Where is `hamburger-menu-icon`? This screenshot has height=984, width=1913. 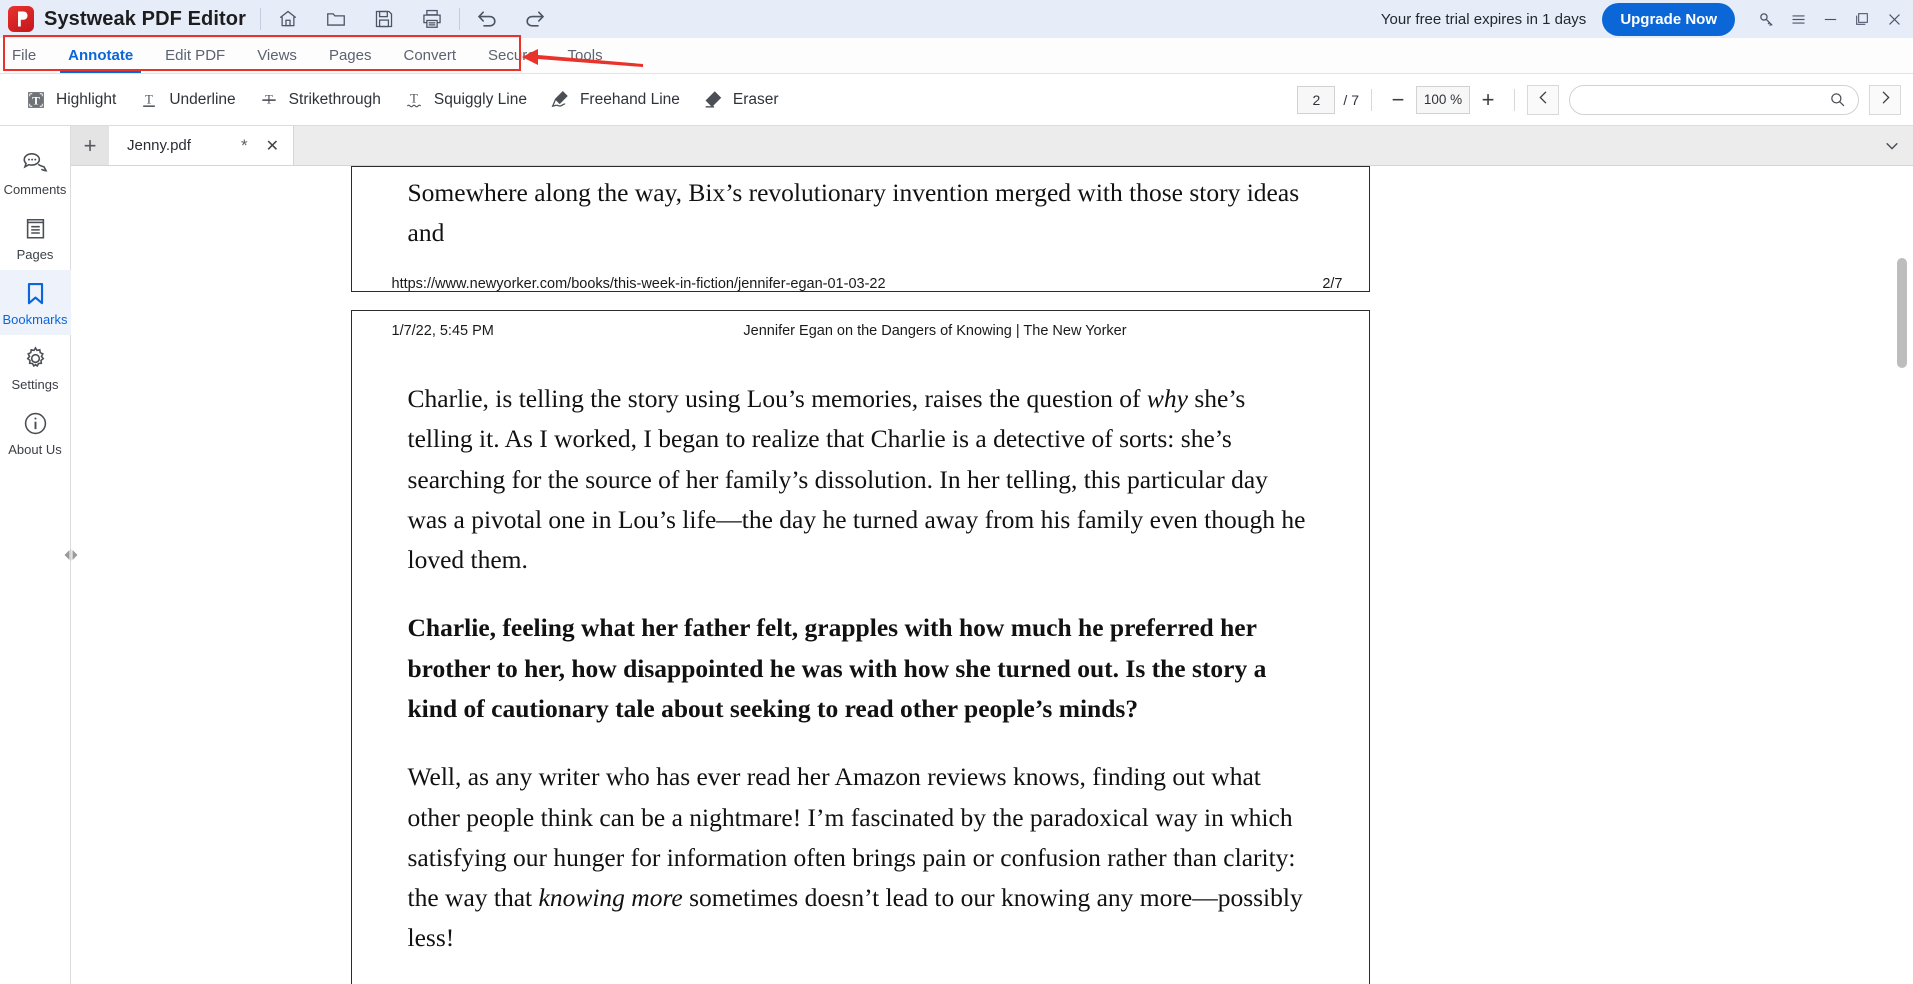
hamburger-menu-icon is located at coordinates (1798, 19).